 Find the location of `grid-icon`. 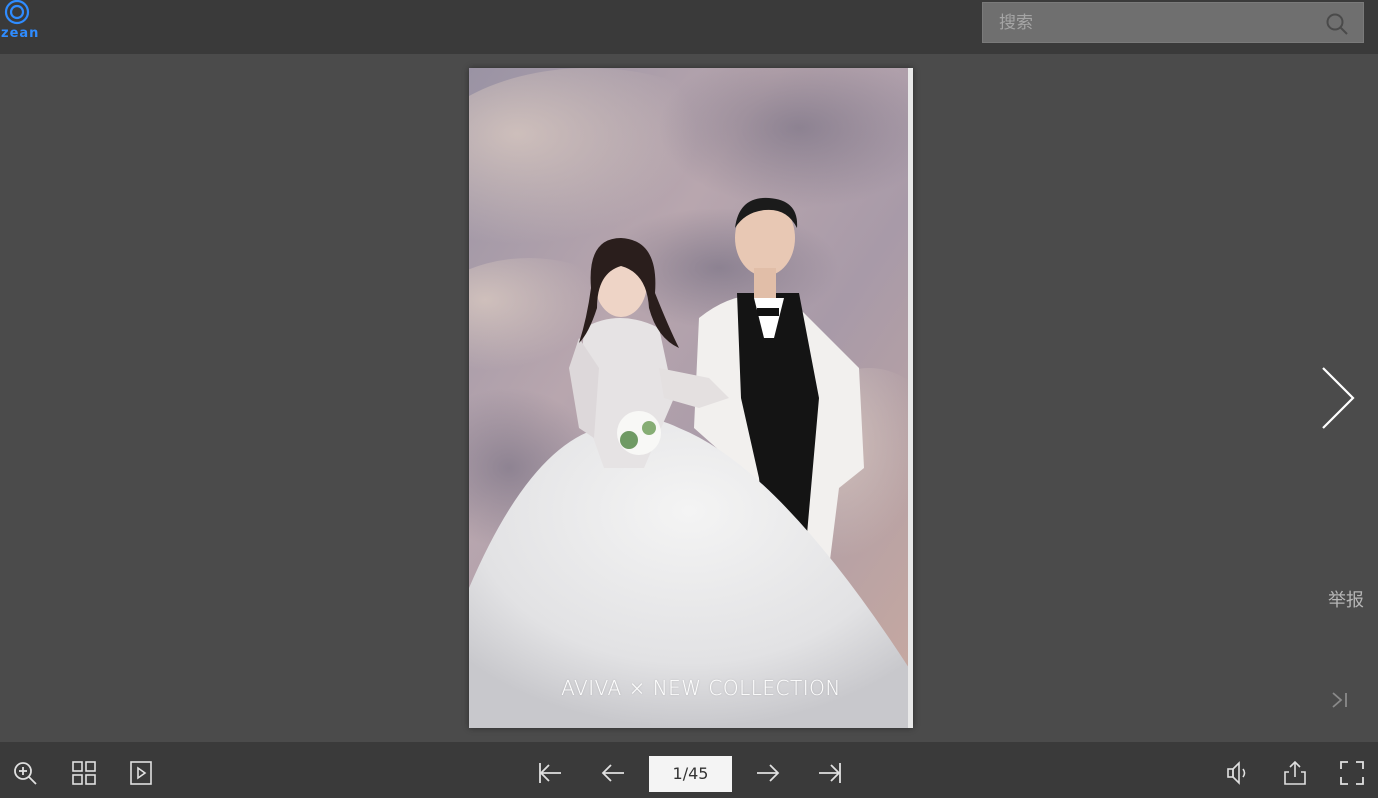

grid-icon is located at coordinates (84, 773).